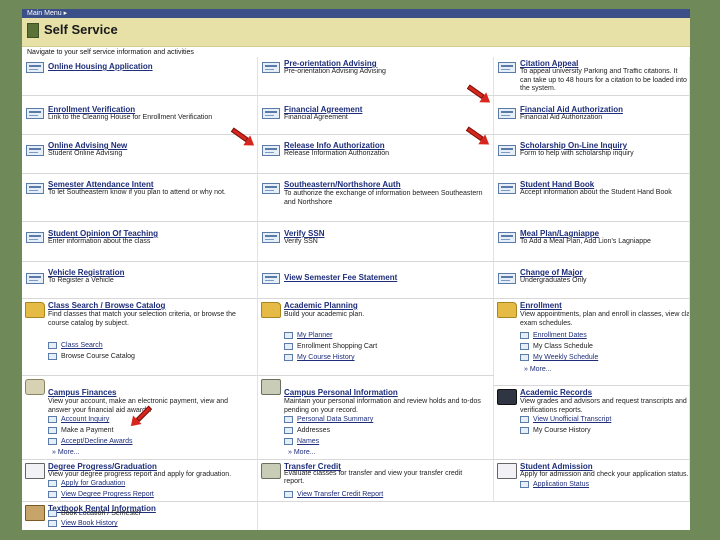 The height and width of the screenshot is (540, 720). I want to click on tile-title: Verify SSN, so click(304, 233).